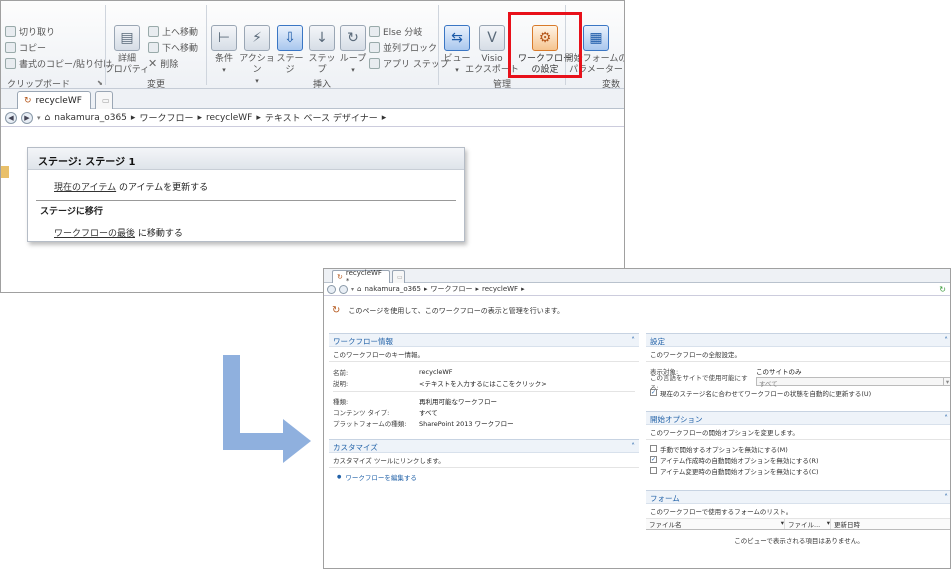 The image size is (952, 570). What do you see at coordinates (127, 38) in the screenshot?
I see `document-icon: ▤` at bounding box center [127, 38].